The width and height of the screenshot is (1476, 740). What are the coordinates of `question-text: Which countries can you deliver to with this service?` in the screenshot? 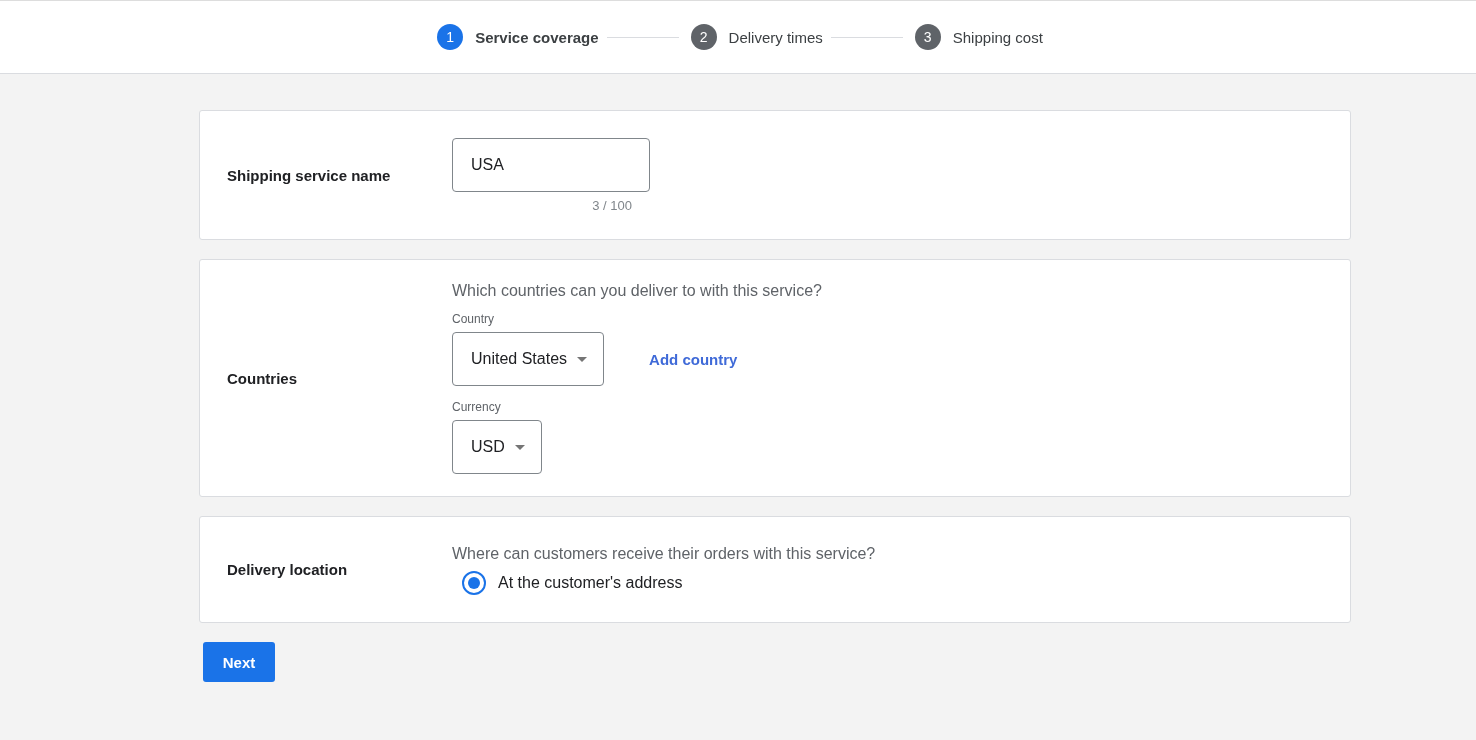 It's located at (637, 291).